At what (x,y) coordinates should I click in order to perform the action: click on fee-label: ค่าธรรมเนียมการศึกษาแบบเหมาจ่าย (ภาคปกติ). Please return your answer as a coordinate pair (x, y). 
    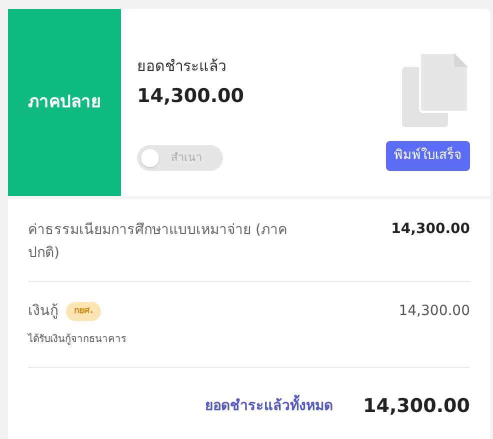
    Looking at the image, I should click on (158, 242).